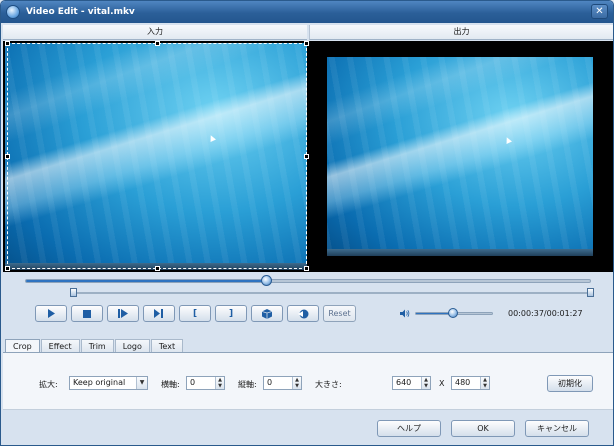 The width and height of the screenshot is (614, 446). I want to click on export-button, so click(303, 313).